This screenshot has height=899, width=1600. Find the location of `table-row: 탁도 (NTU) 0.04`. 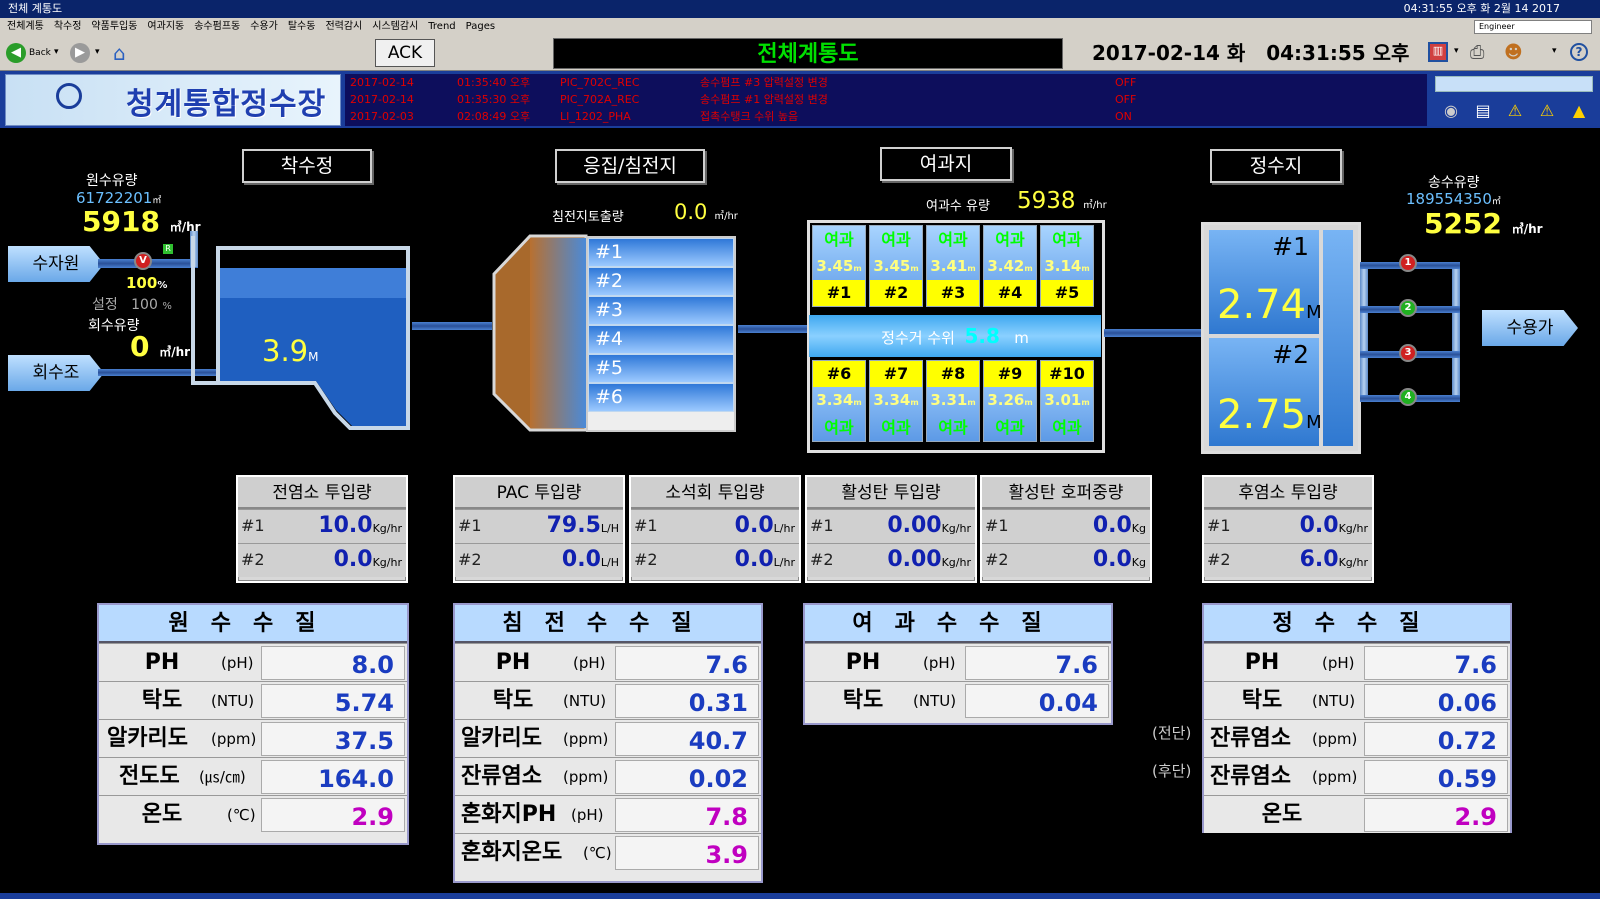

table-row: 탁도 (NTU) 0.04 is located at coordinates (958, 700).